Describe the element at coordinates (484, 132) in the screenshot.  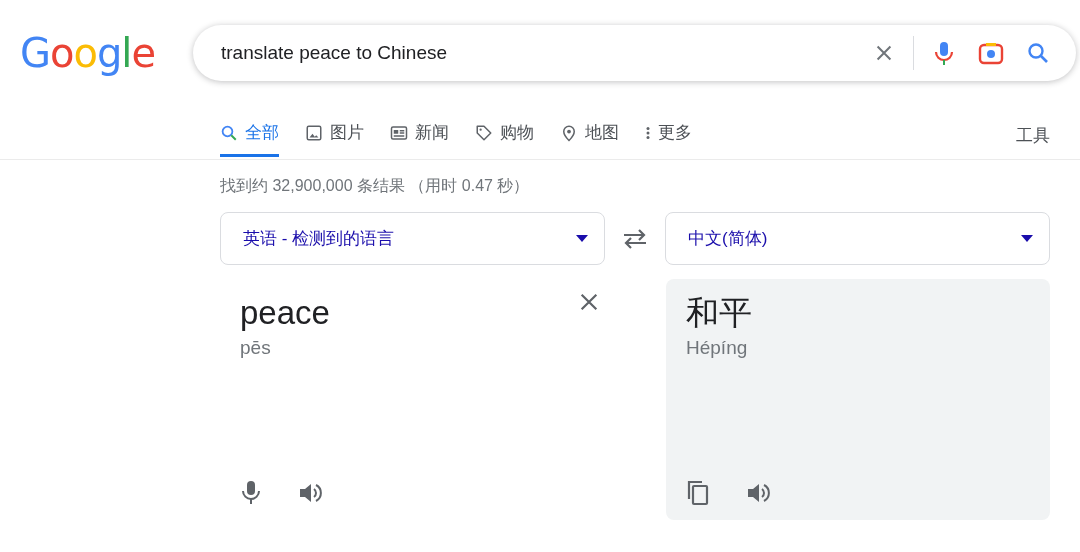
I see `tag-icon` at that location.